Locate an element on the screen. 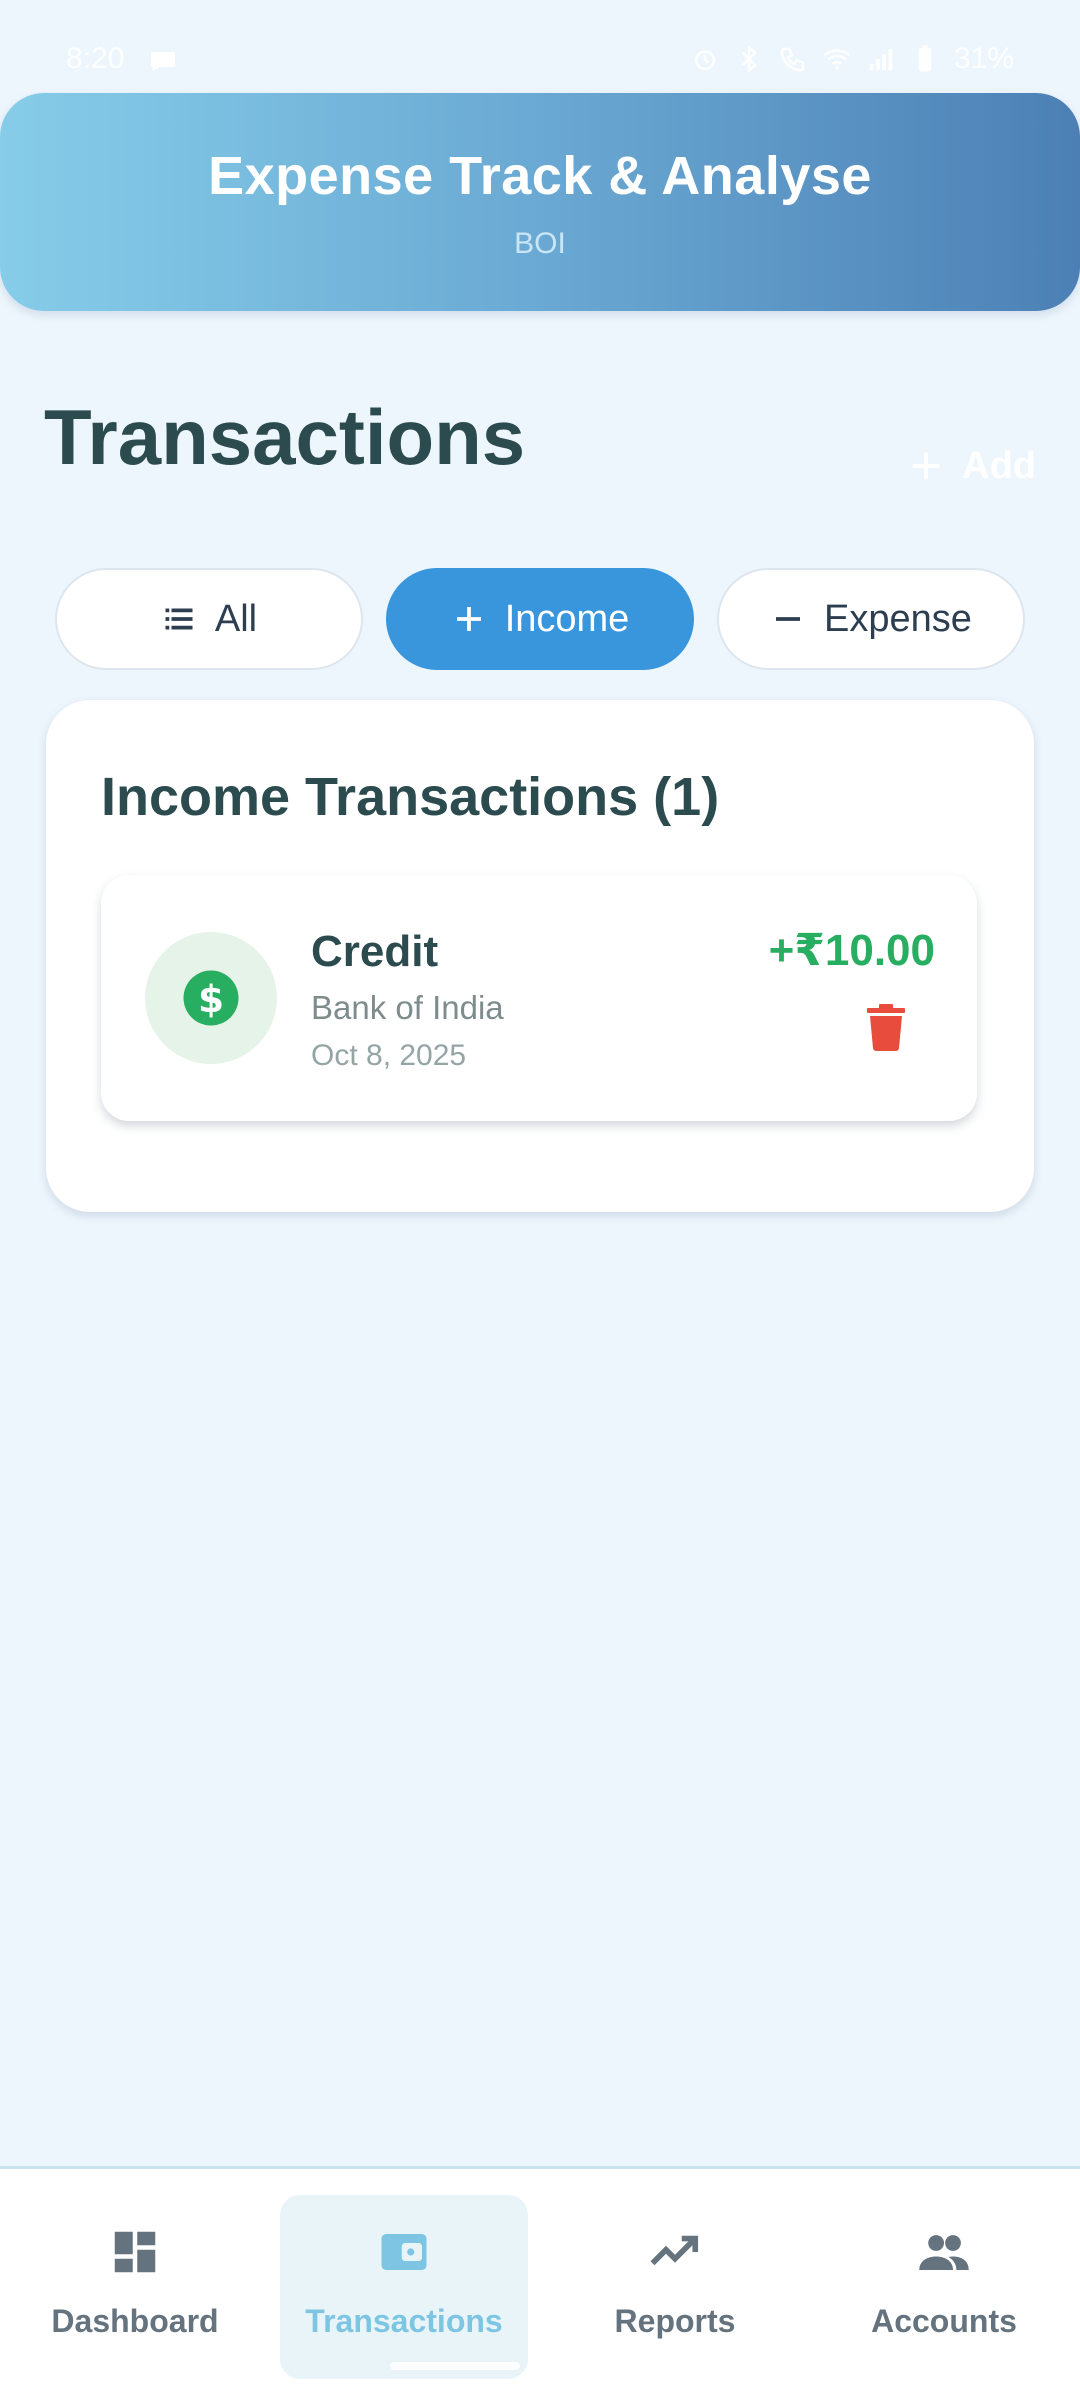 The width and height of the screenshot is (1080, 2400). transaction-bank: Bank of India is located at coordinates (407, 1007).